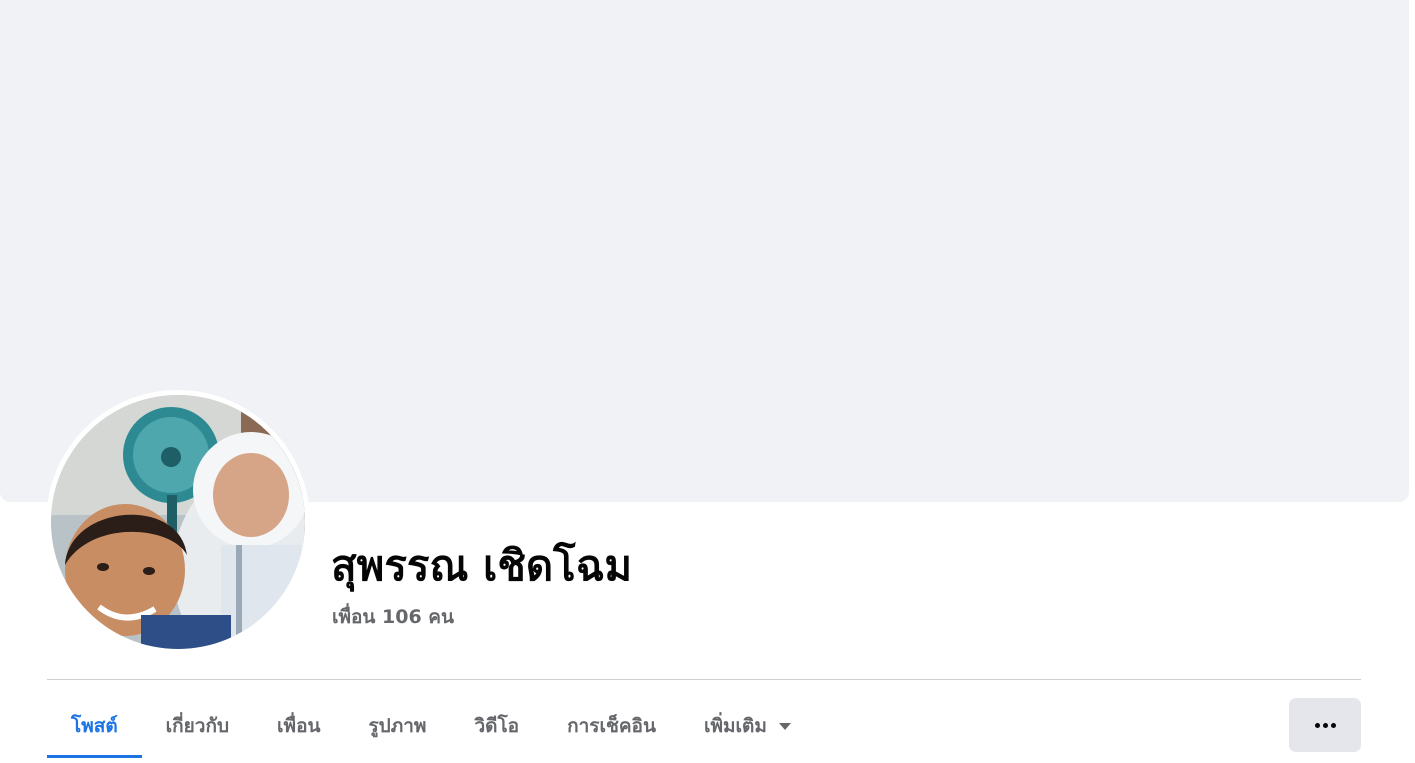  Describe the element at coordinates (704, 679) in the screenshot. I see `divider` at that location.